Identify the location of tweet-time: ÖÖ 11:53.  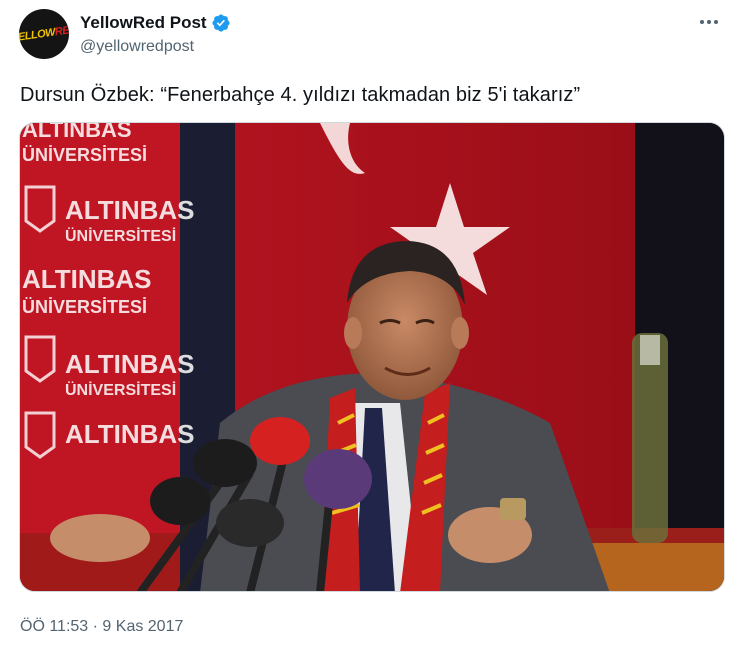
(54, 626).